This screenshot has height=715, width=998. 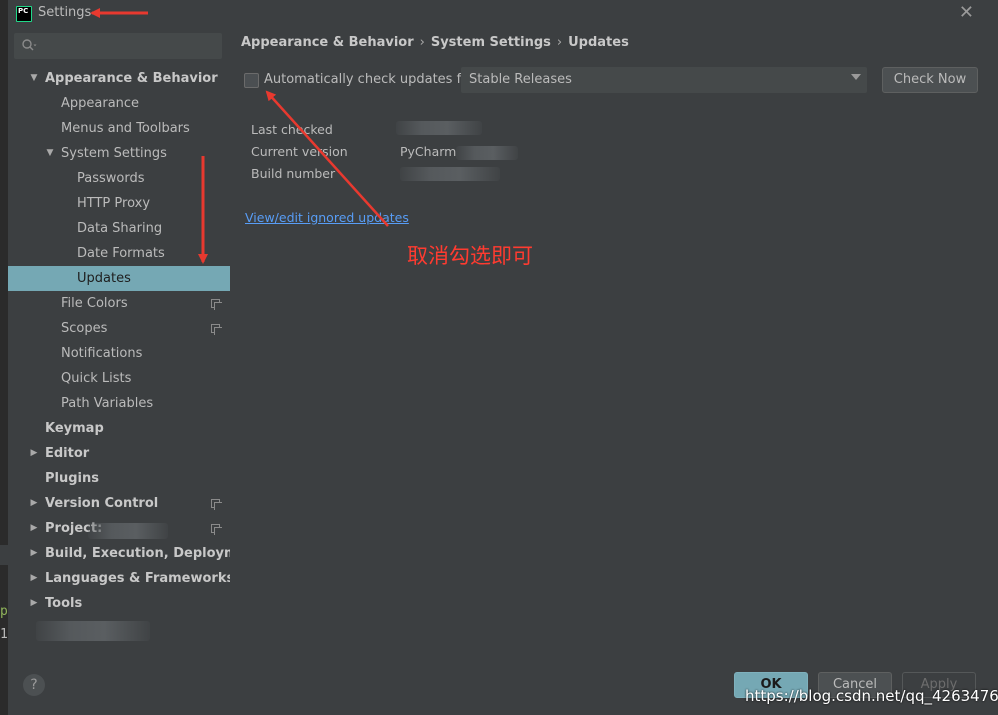 I want to click on sidebar-item-label: Date Formats, so click(x=121, y=253).